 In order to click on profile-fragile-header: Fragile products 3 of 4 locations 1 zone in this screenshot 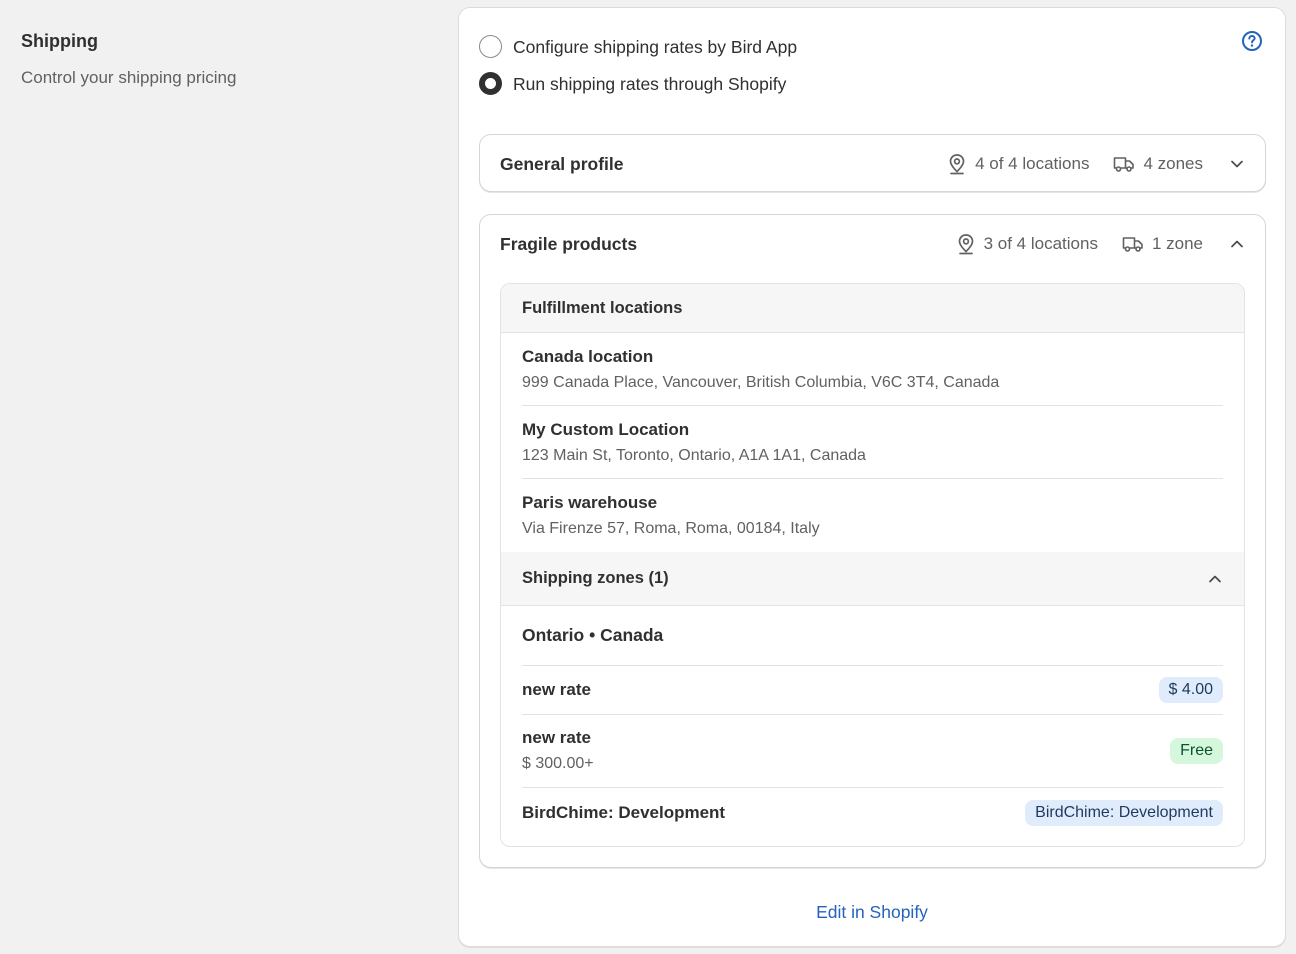, I will do `click(872, 244)`.